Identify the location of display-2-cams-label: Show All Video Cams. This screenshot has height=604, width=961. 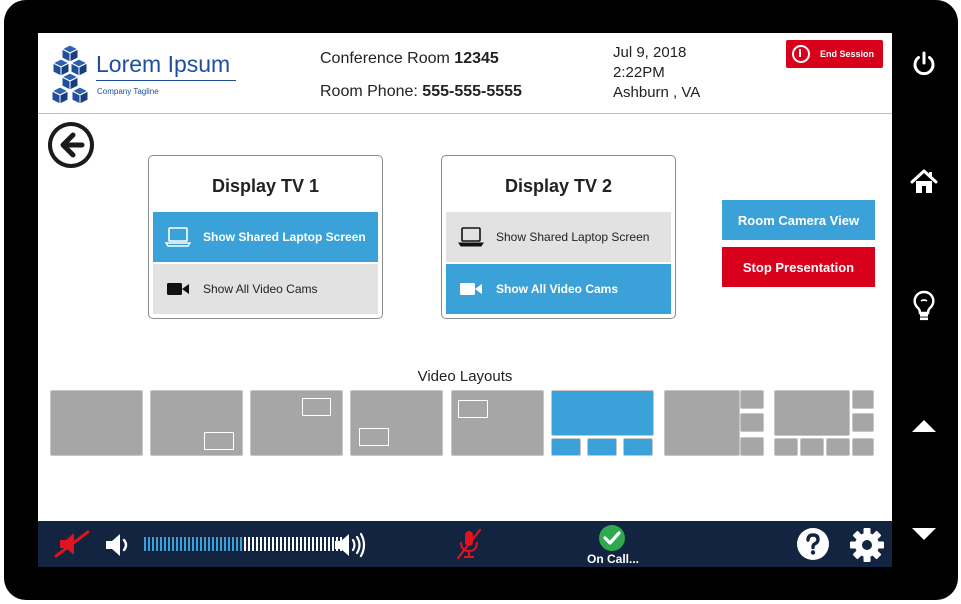
(557, 289).